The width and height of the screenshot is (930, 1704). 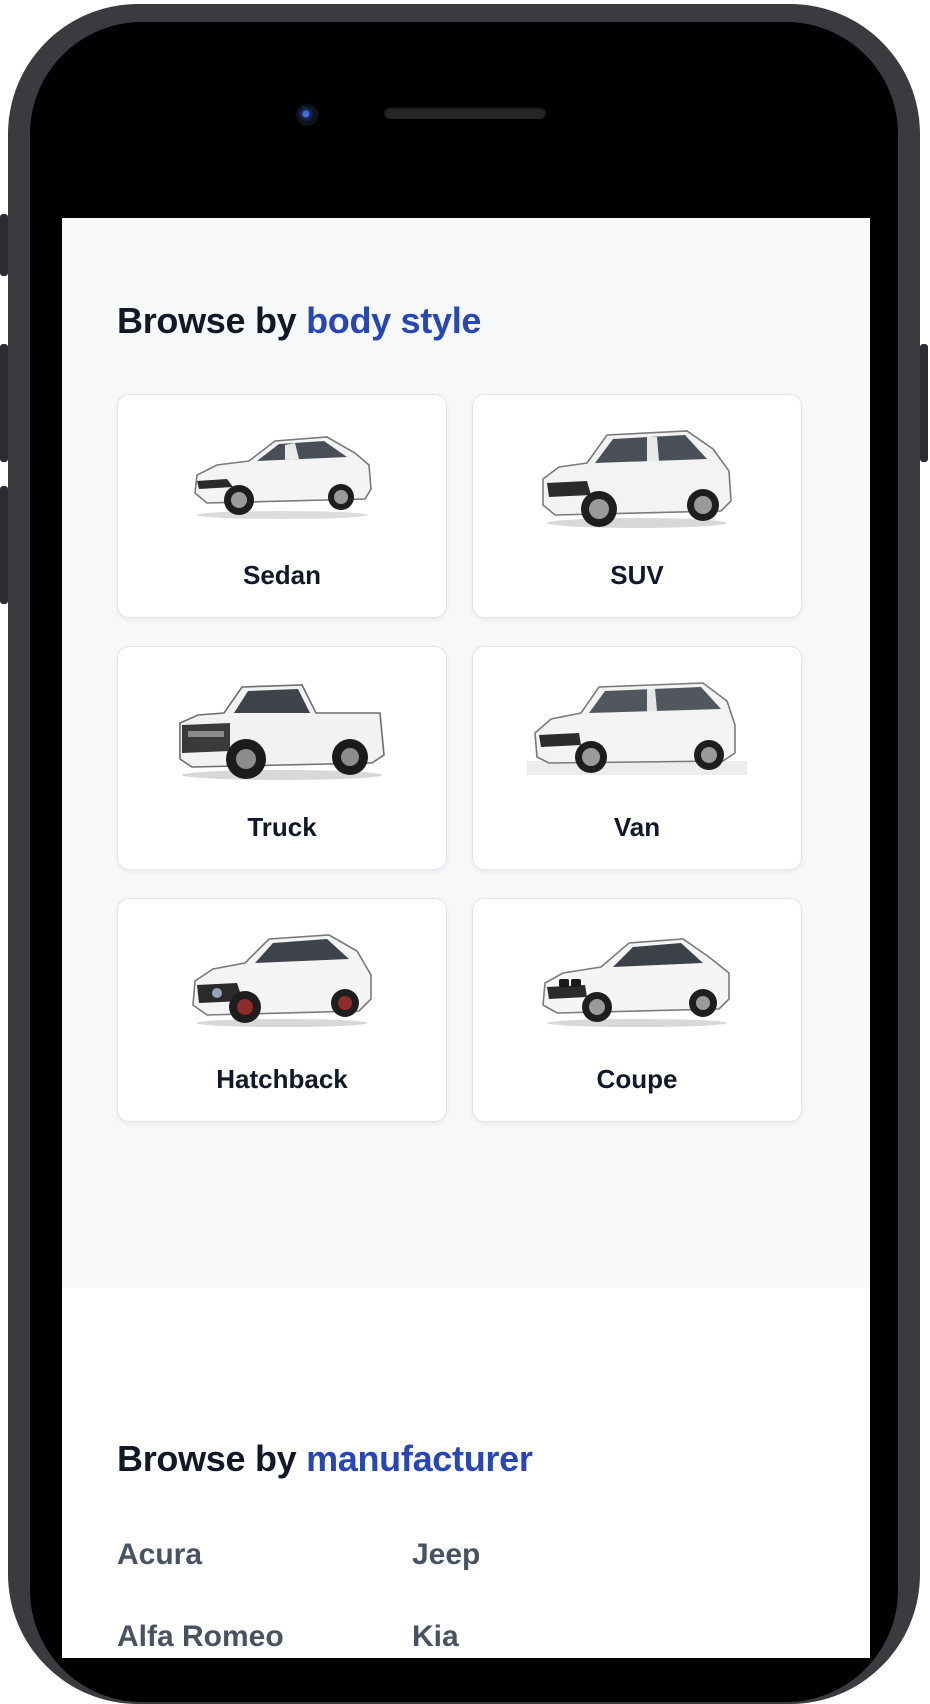 What do you see at coordinates (159, 1555) in the screenshot?
I see `manufacturer-link-acura: Acura` at bounding box center [159, 1555].